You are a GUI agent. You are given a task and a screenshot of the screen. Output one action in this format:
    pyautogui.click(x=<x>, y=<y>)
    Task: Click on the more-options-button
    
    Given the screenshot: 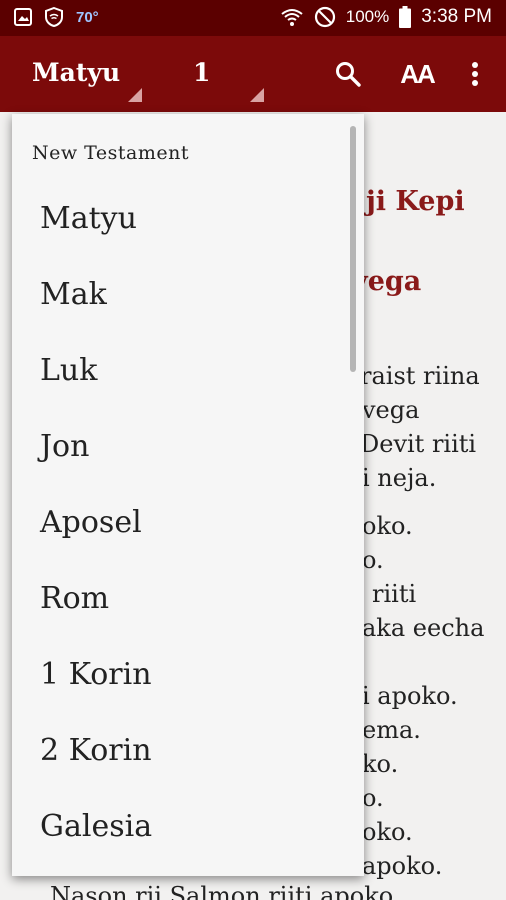 What is the action you would take?
    pyautogui.click(x=475, y=74)
    